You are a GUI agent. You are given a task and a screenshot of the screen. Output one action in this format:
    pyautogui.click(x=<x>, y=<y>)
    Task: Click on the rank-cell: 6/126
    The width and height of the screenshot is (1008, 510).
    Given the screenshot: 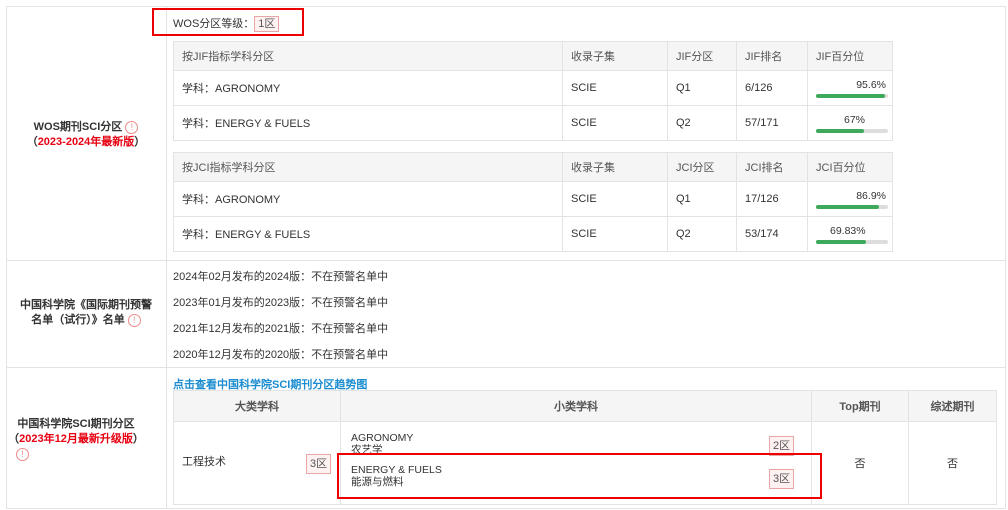 What is the action you would take?
    pyautogui.click(x=772, y=88)
    